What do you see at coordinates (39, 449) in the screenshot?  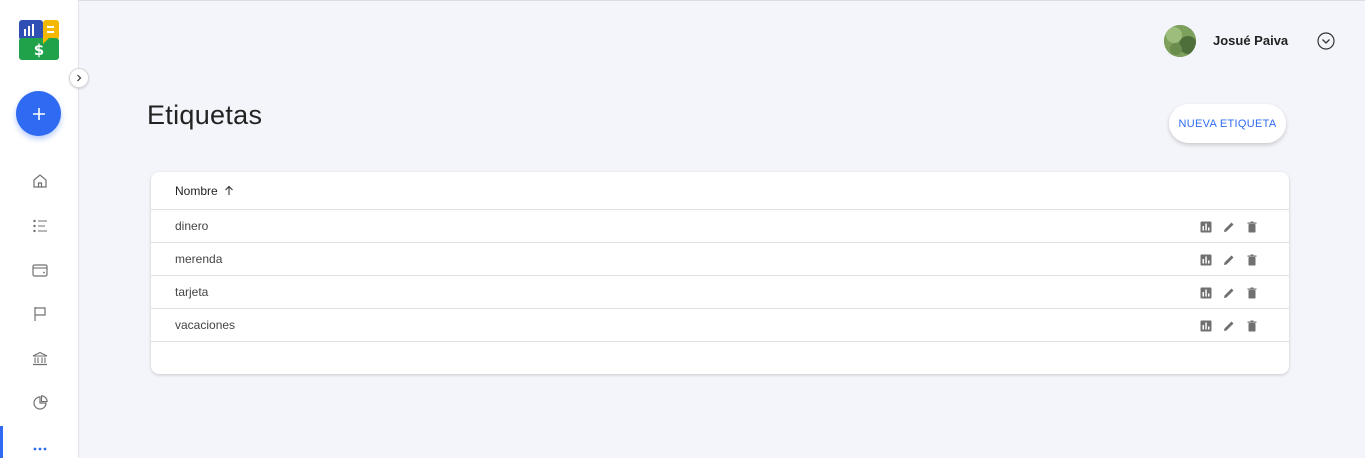 I see `more-icon` at bounding box center [39, 449].